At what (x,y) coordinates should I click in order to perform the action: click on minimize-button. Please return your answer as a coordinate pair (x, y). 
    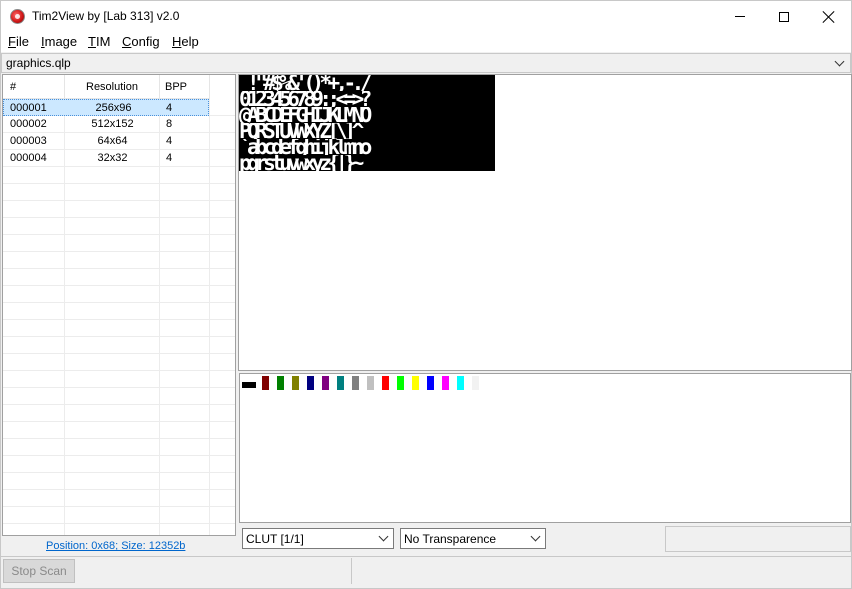
    Looking at the image, I should click on (740, 16).